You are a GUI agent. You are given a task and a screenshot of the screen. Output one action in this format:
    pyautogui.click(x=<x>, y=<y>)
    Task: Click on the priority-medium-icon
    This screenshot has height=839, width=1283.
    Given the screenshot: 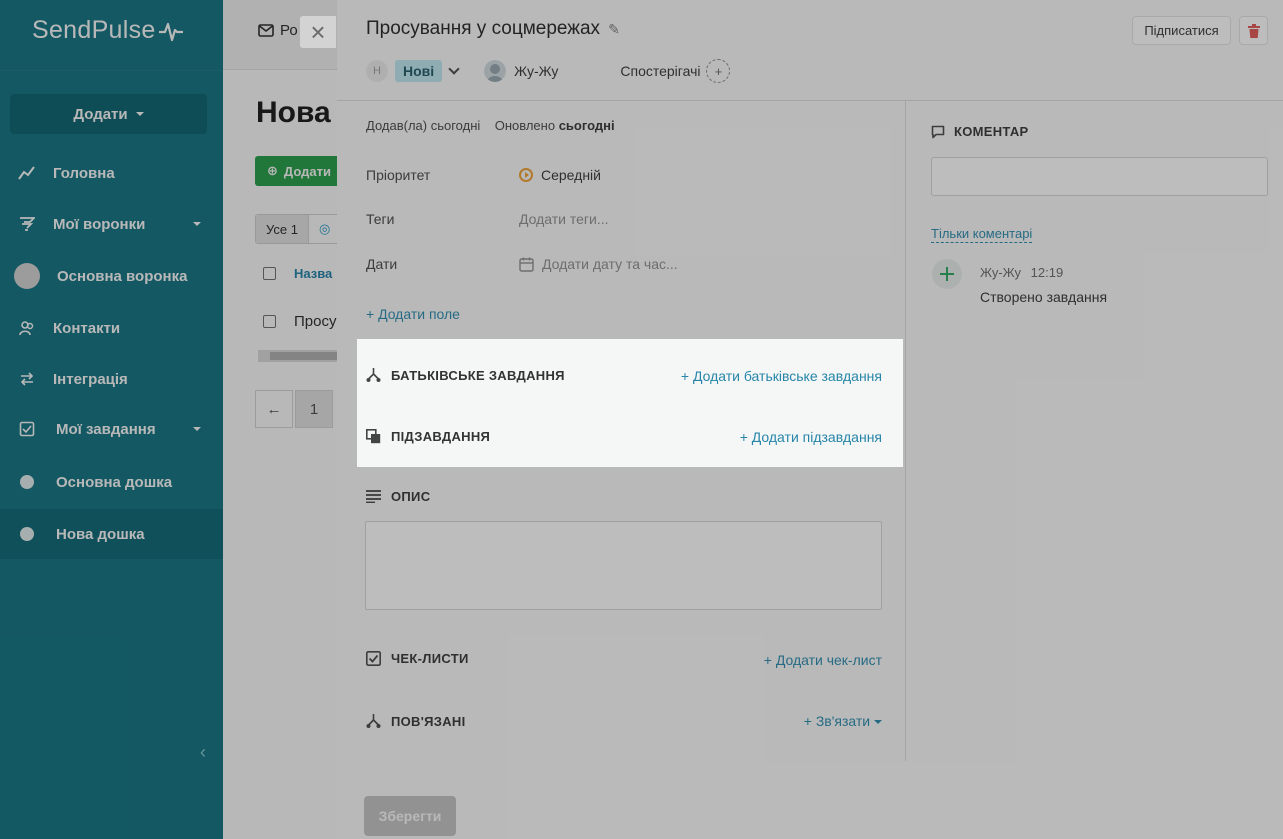 What is the action you would take?
    pyautogui.click(x=526, y=175)
    